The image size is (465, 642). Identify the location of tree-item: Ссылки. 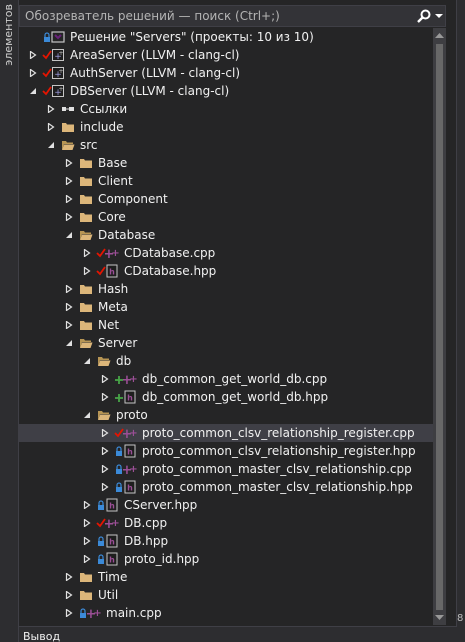
(226, 109).